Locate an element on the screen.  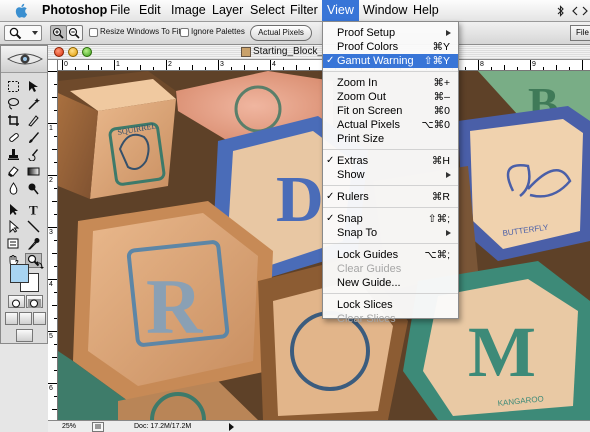
quick-mask-button is located at coordinates (34, 301).